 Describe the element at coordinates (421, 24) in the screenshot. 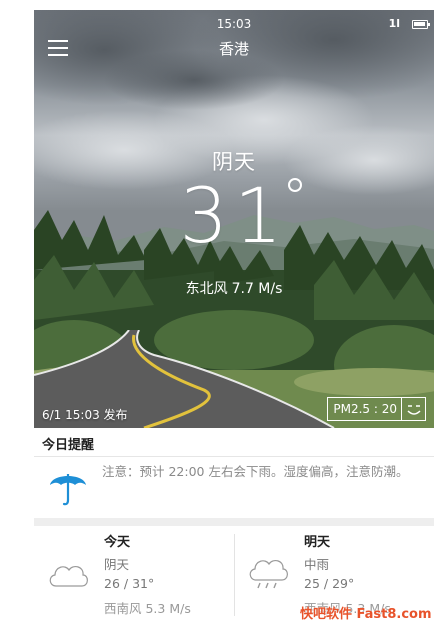

I see `battery-icon` at that location.